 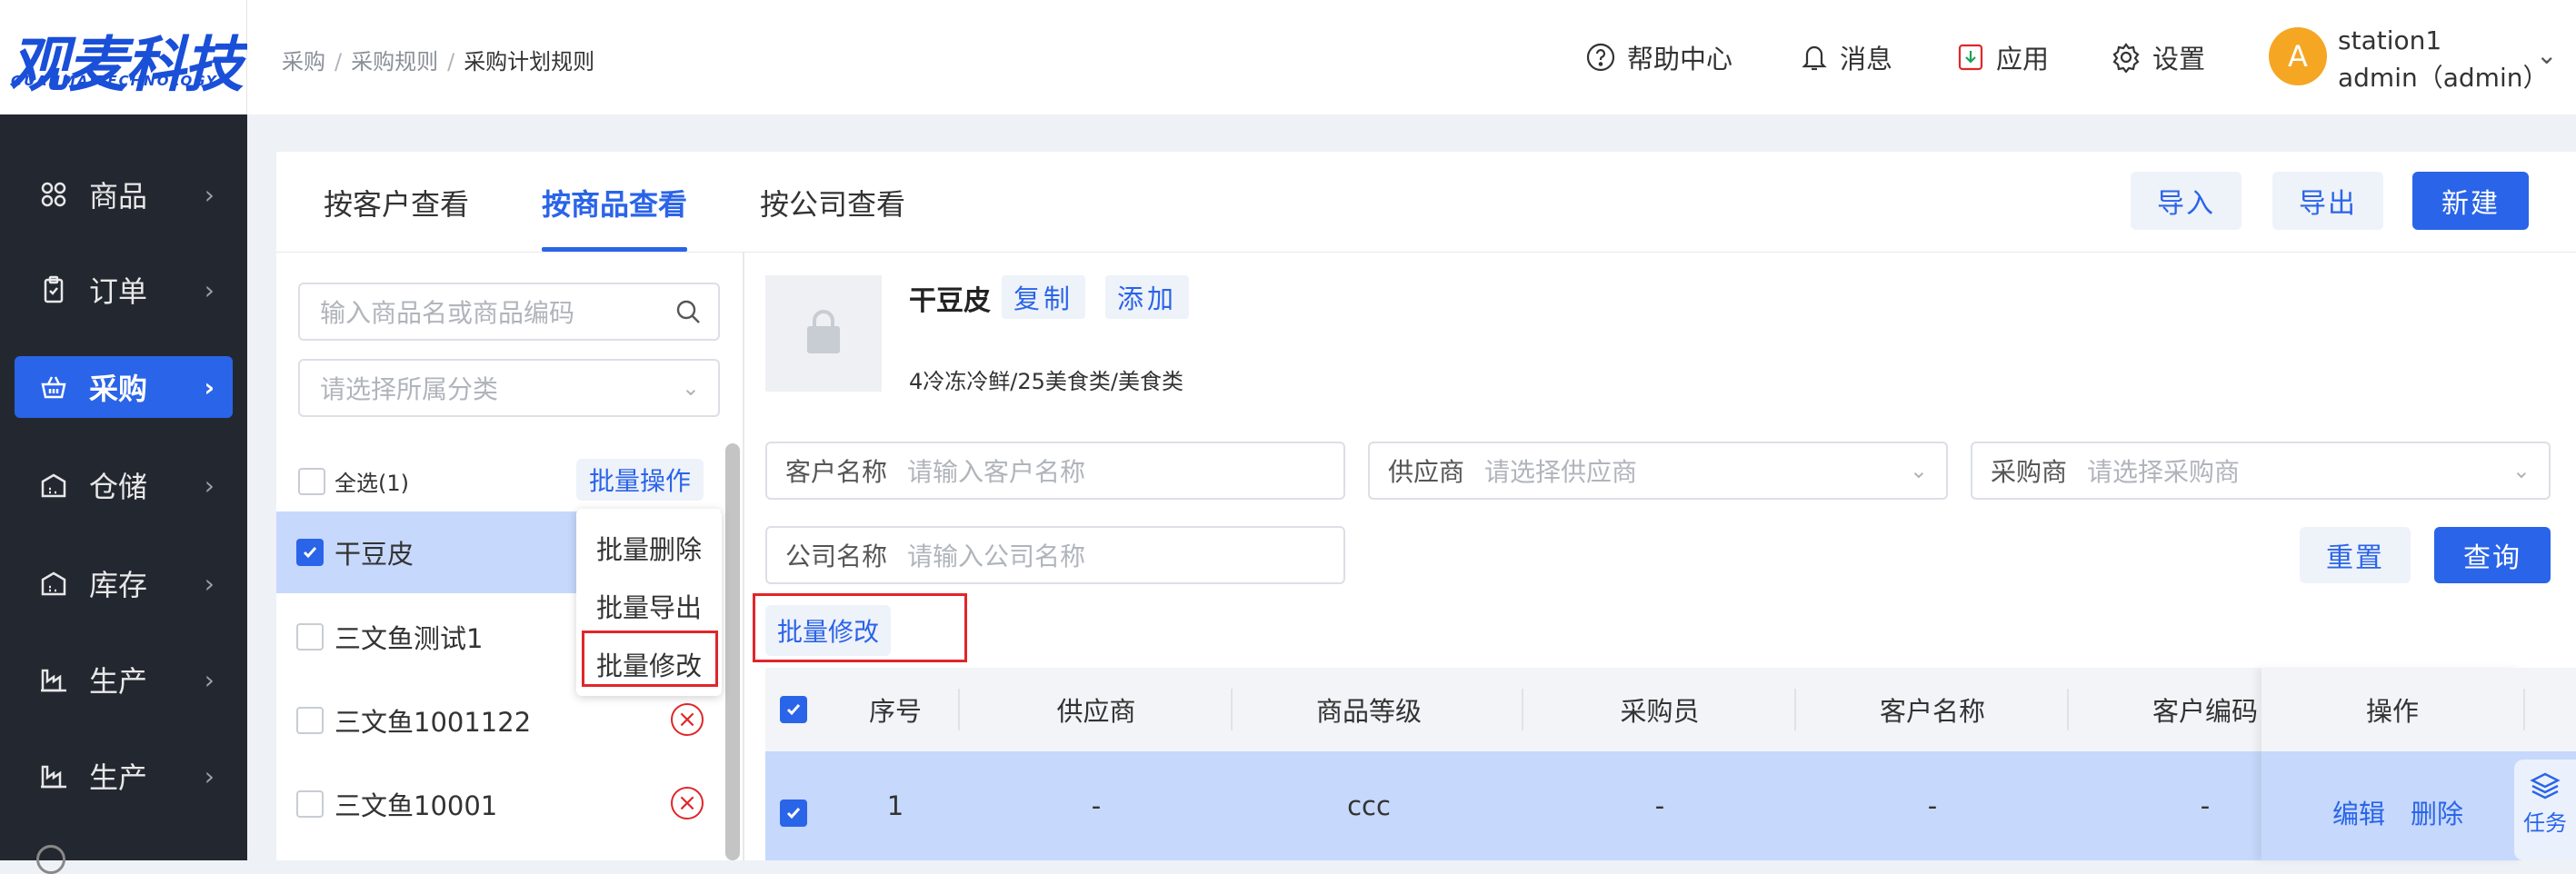 I want to click on product-image-placeholder, so click(x=823, y=333).